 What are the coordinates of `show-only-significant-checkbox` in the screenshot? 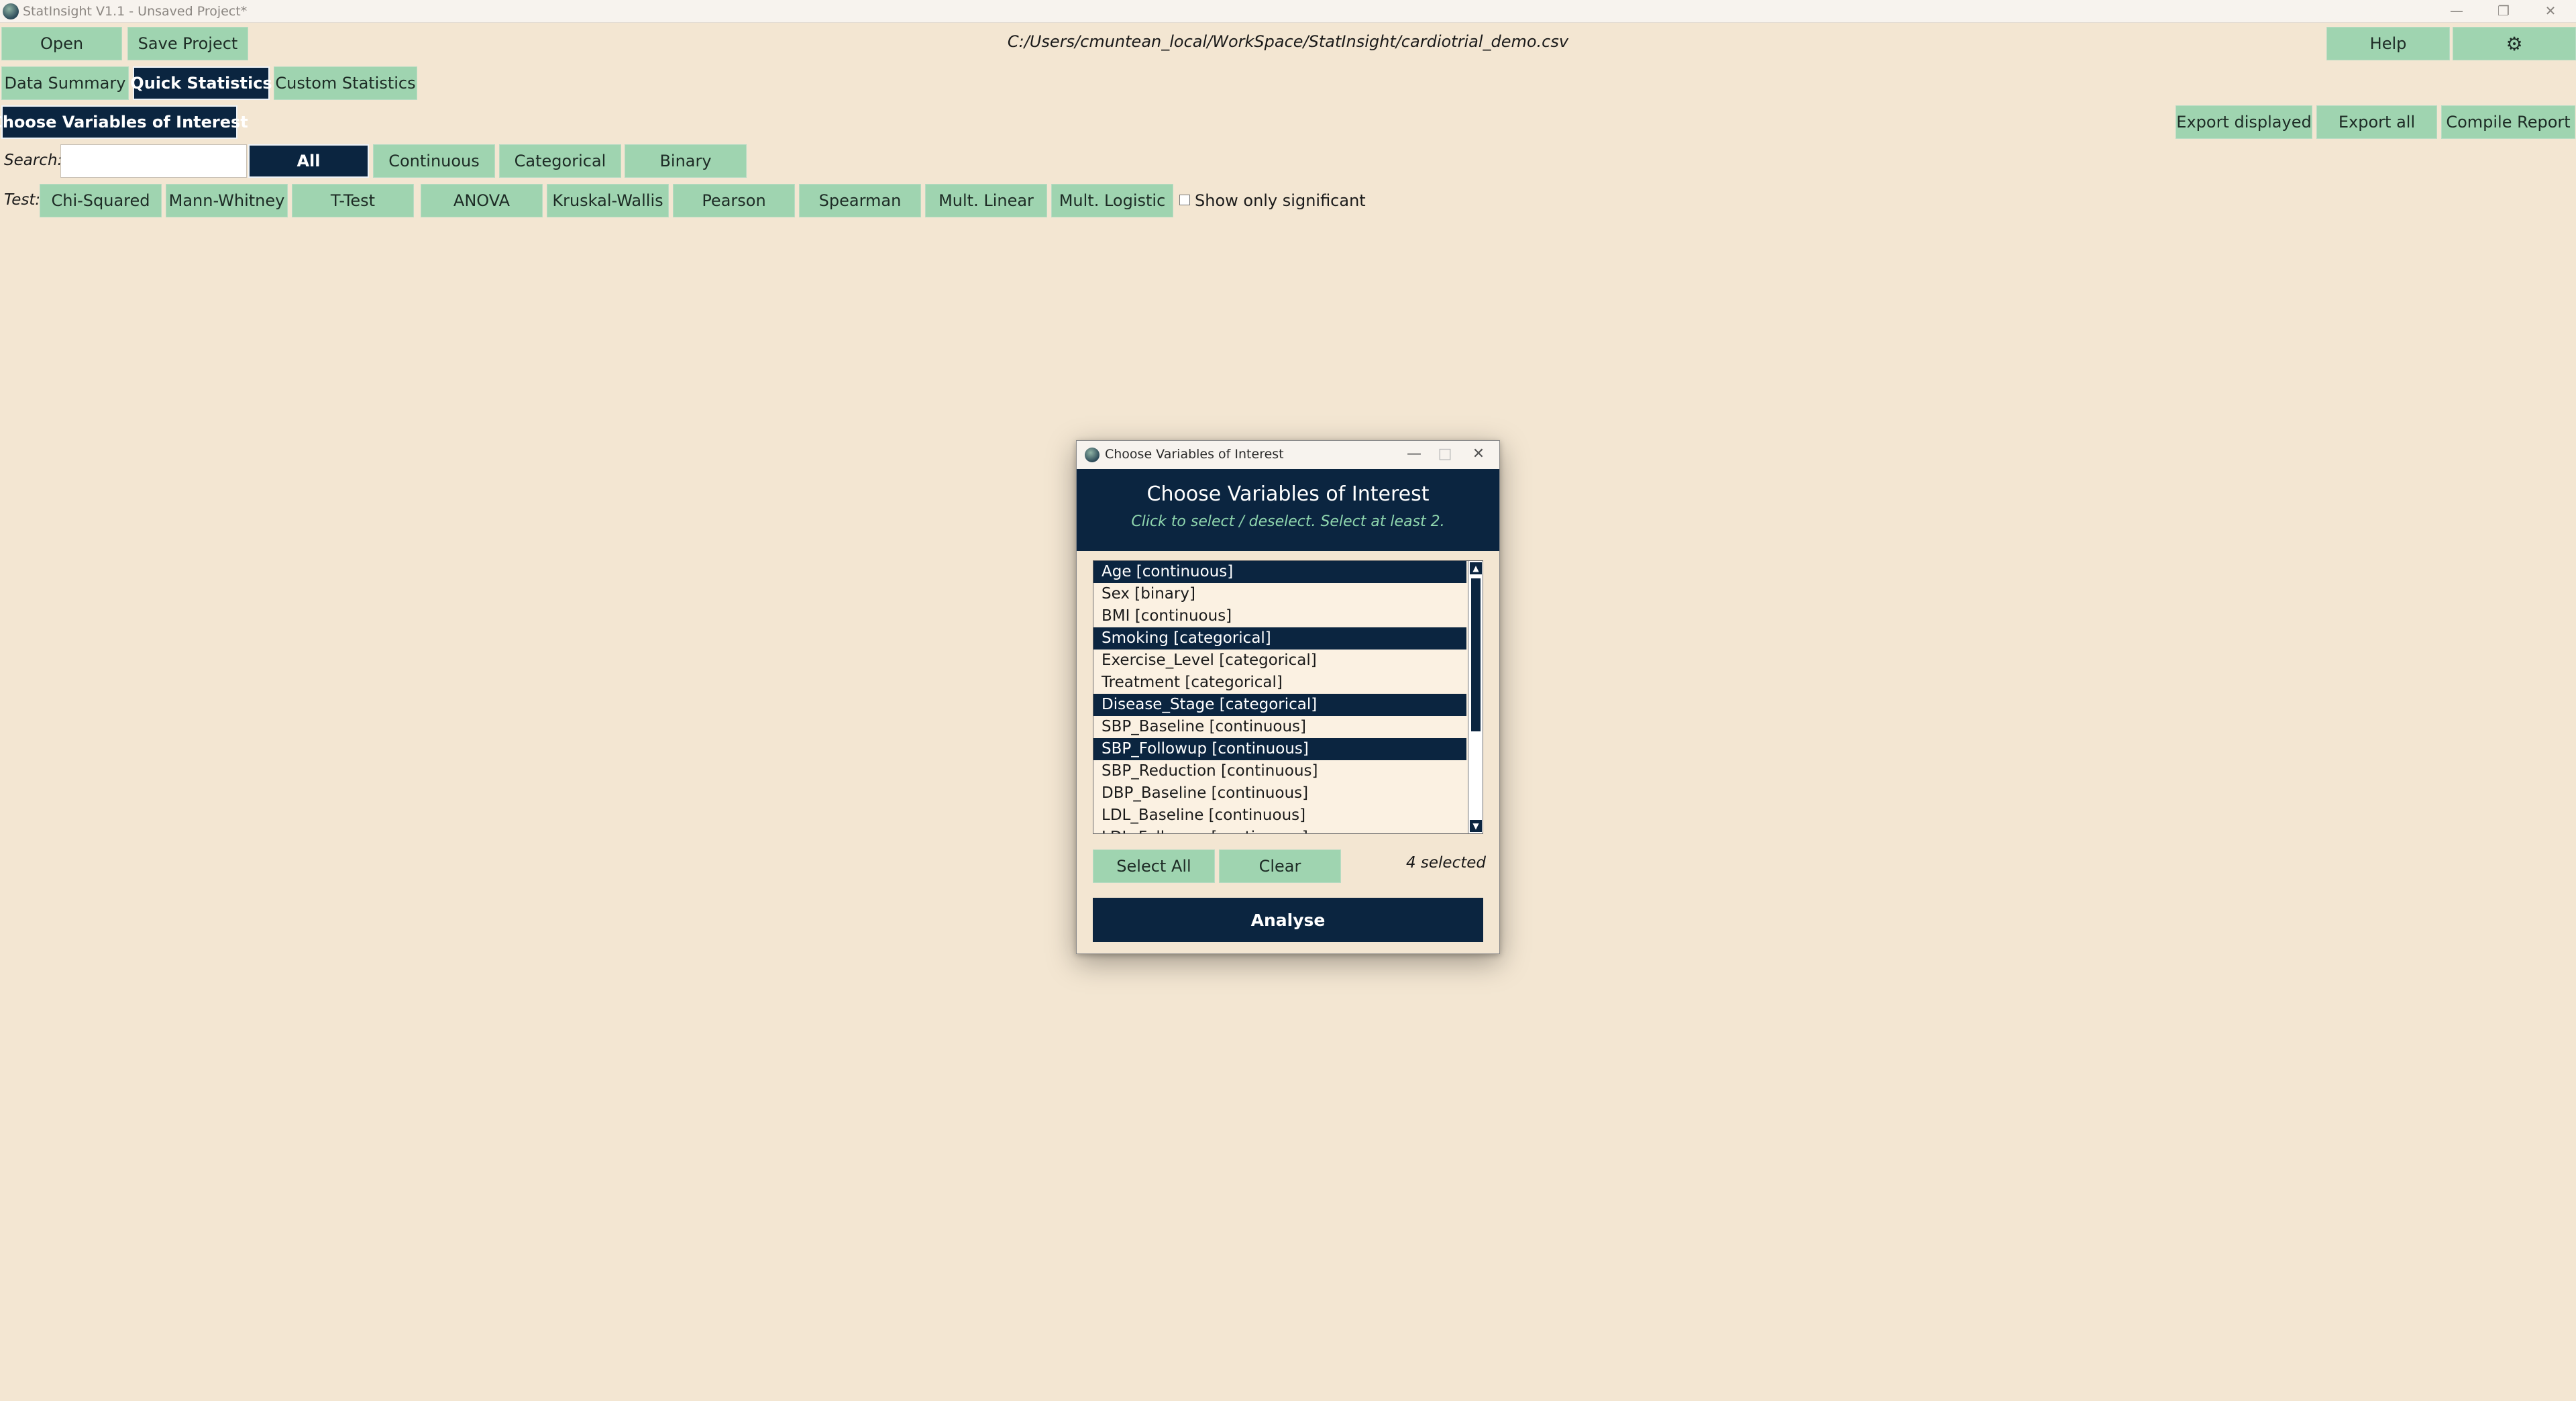 It's located at (1184, 200).